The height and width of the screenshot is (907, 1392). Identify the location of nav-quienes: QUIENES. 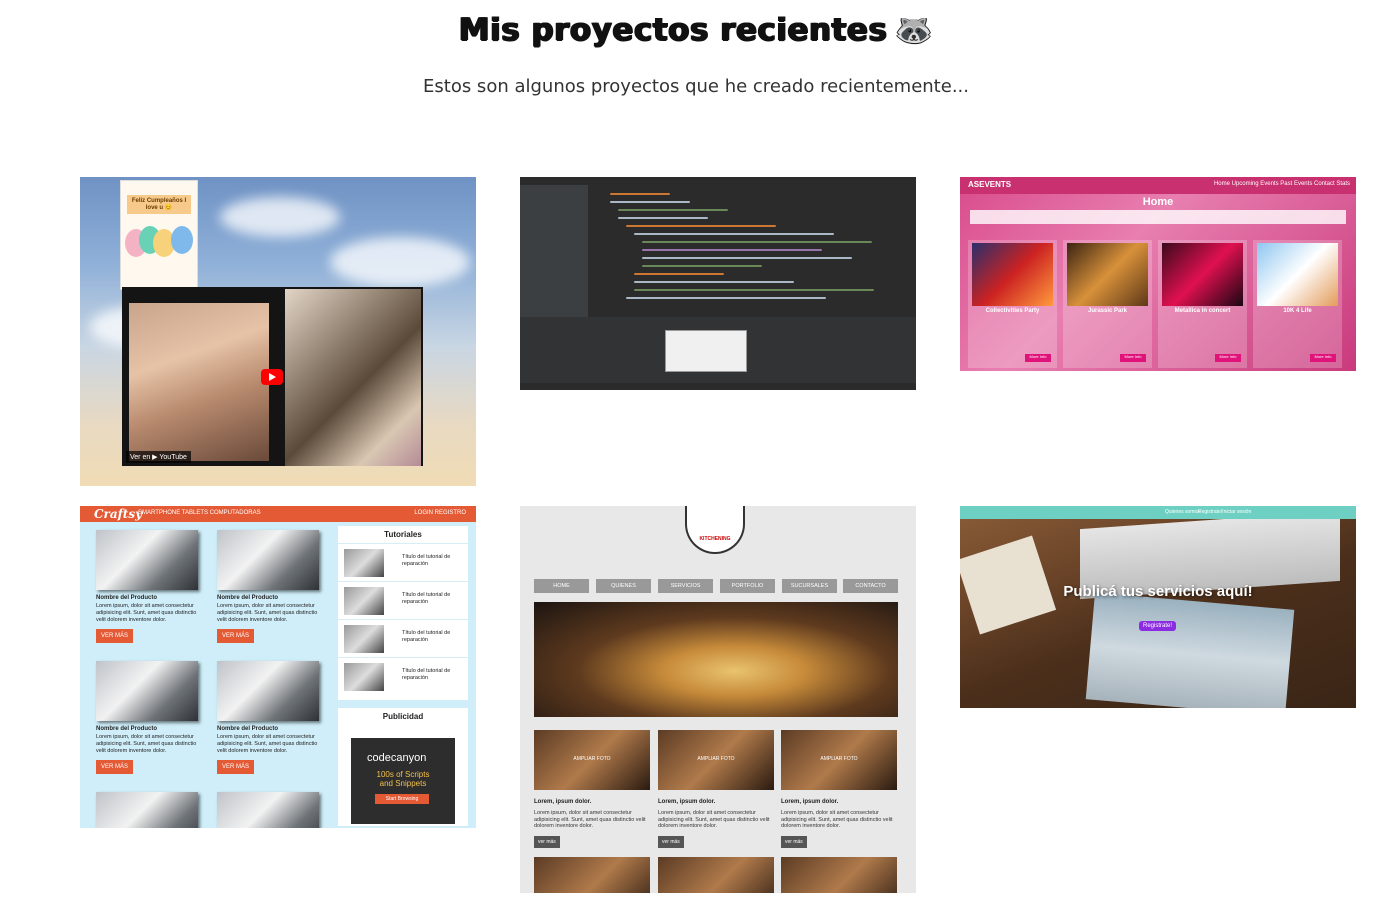
(623, 586).